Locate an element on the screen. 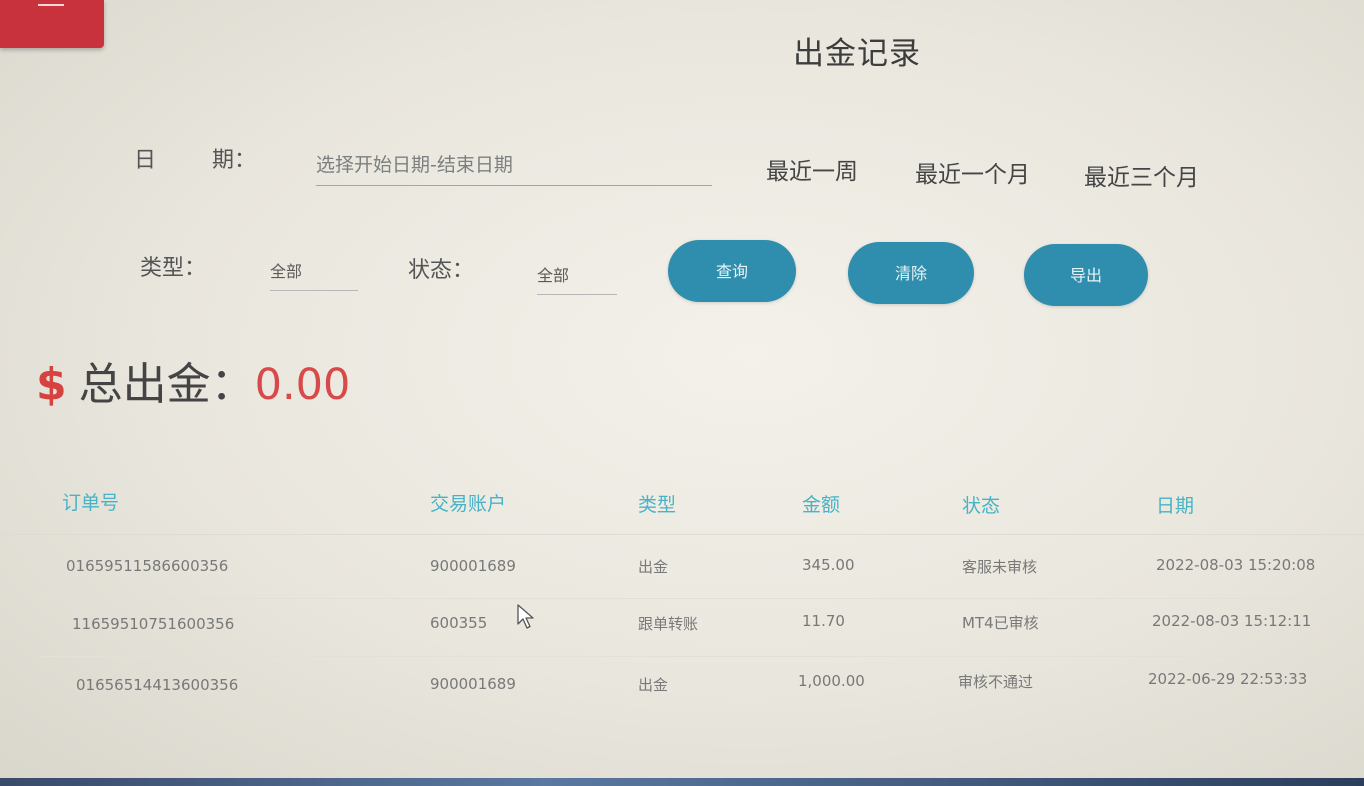 This screenshot has width=1364, height=786. date-cell: 2022-06-29 22:53:33 is located at coordinates (1228, 679).